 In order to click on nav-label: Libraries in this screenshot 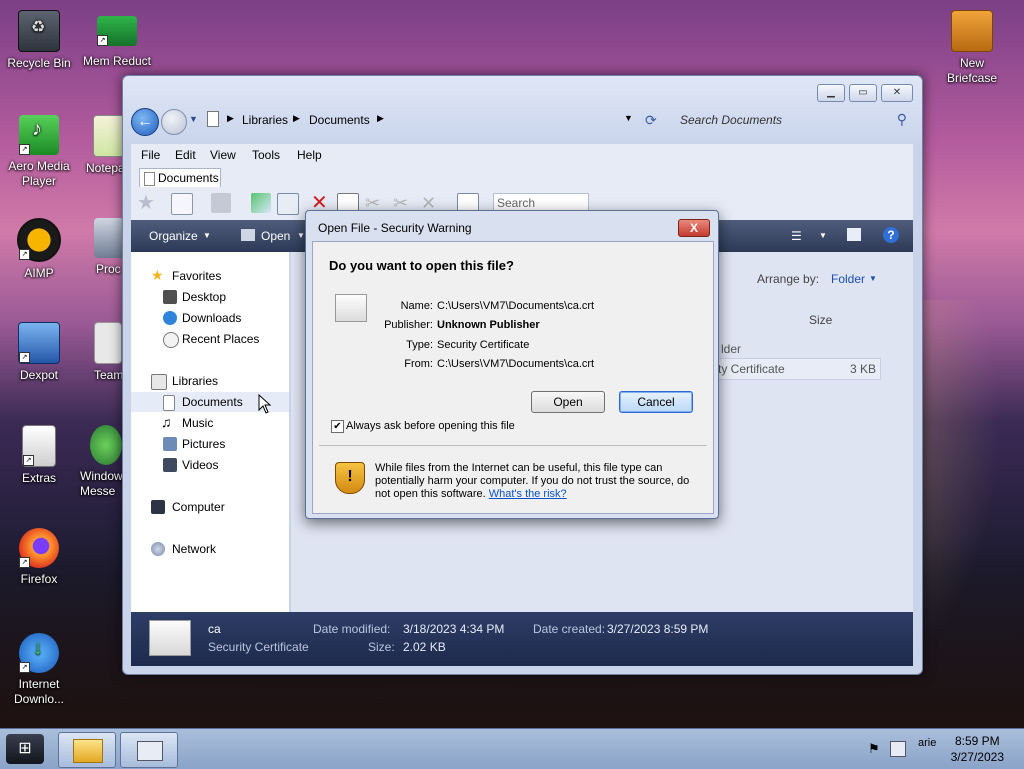, I will do `click(195, 381)`.